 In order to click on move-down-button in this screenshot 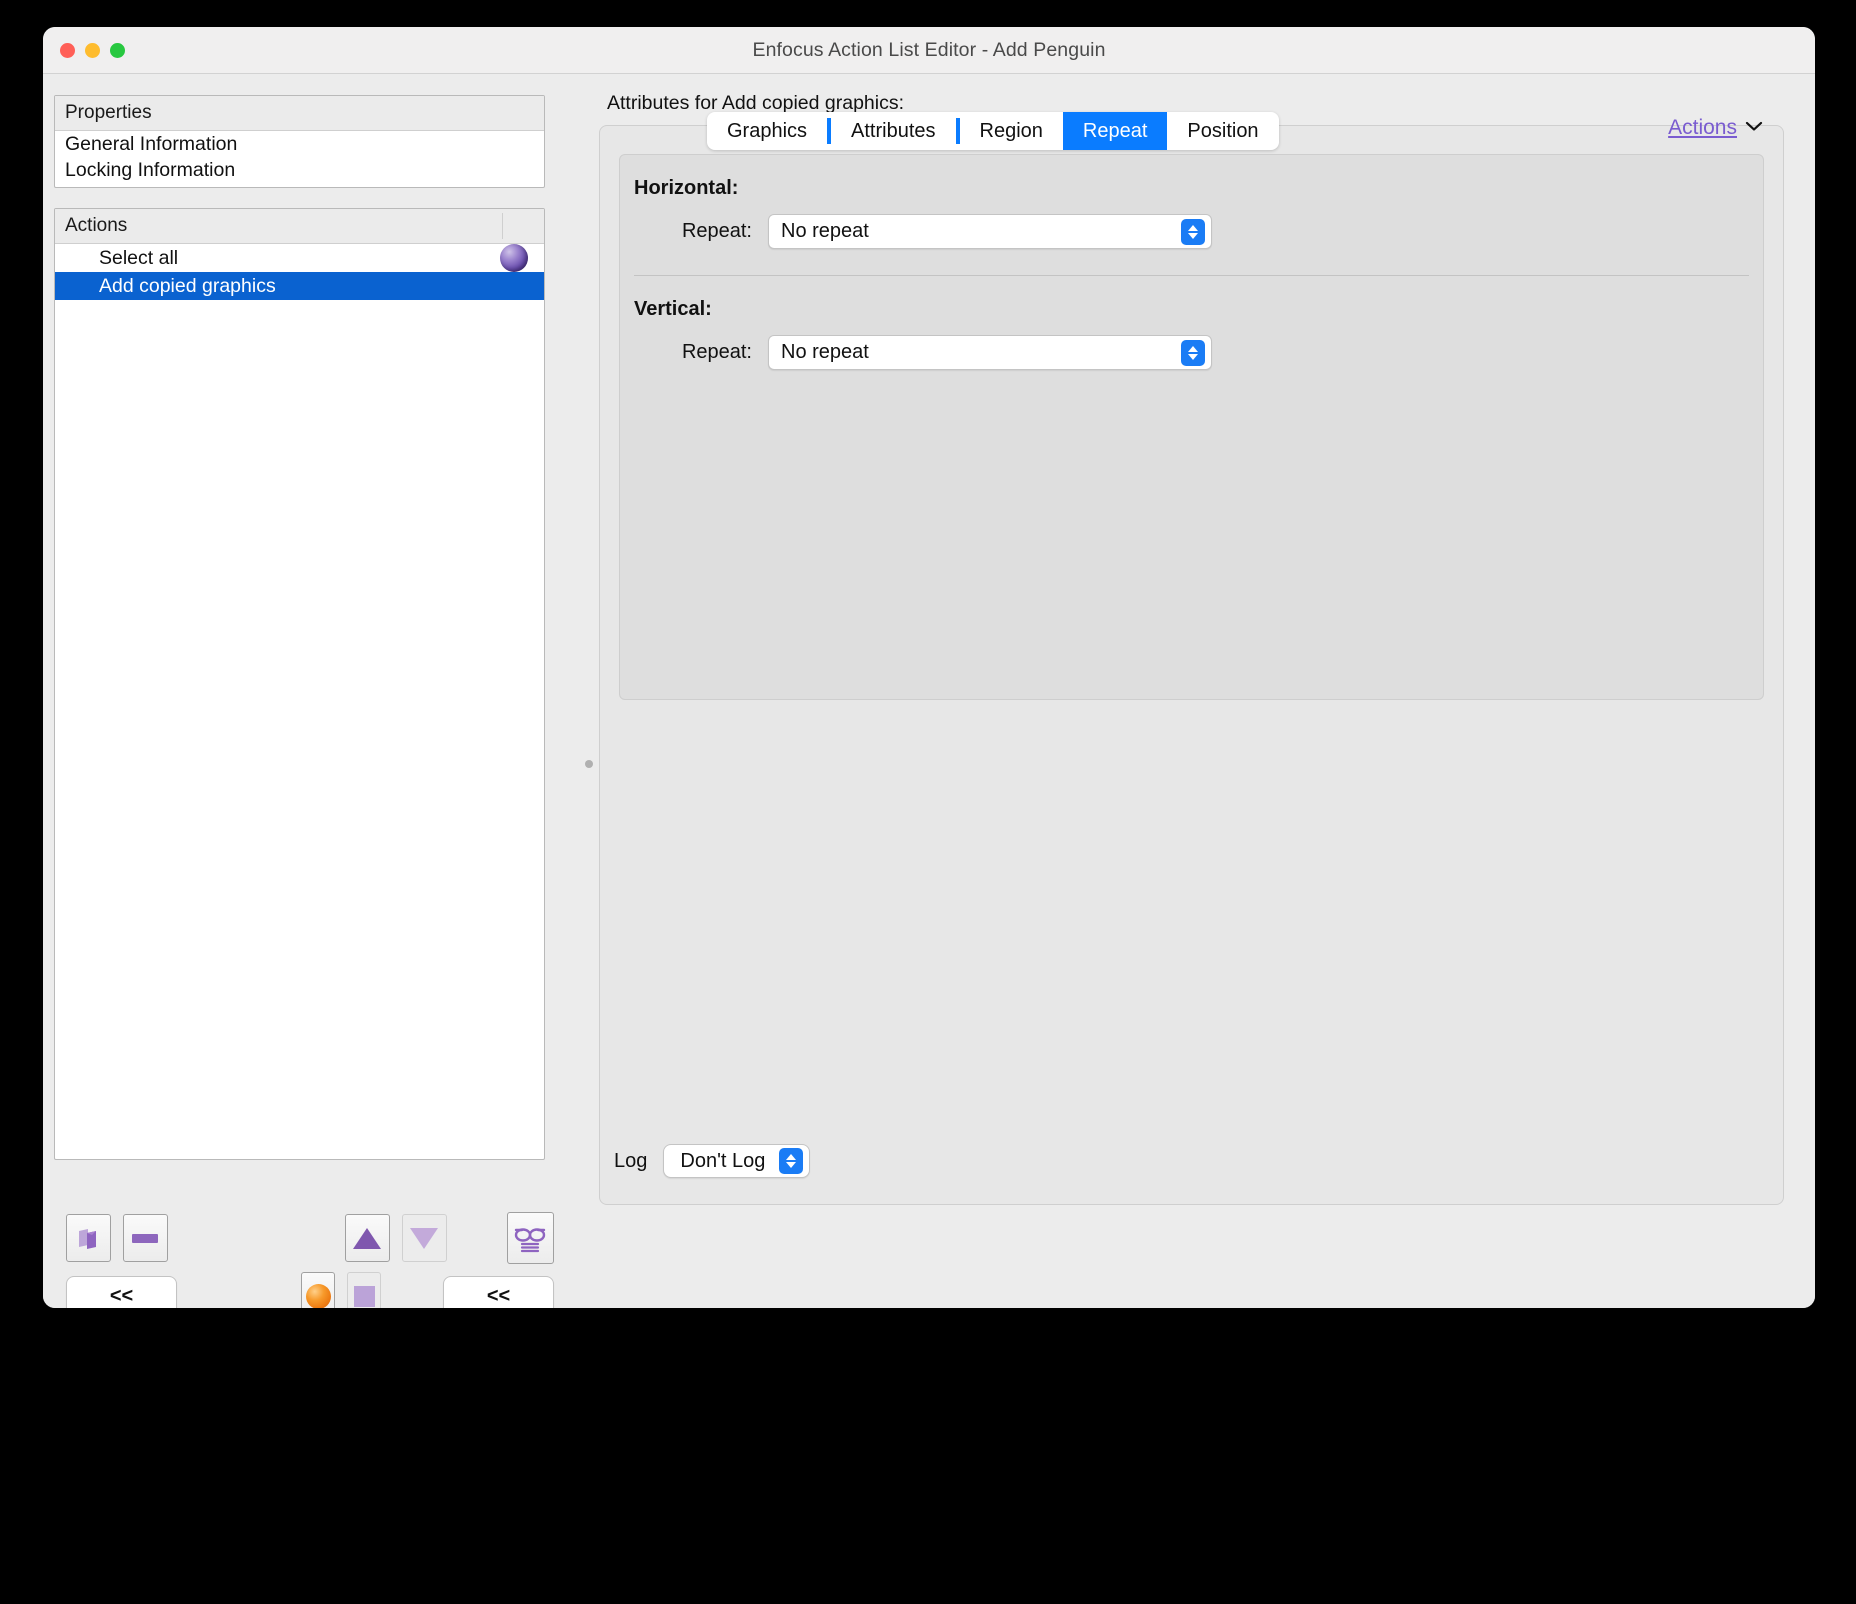, I will do `click(424, 1238)`.